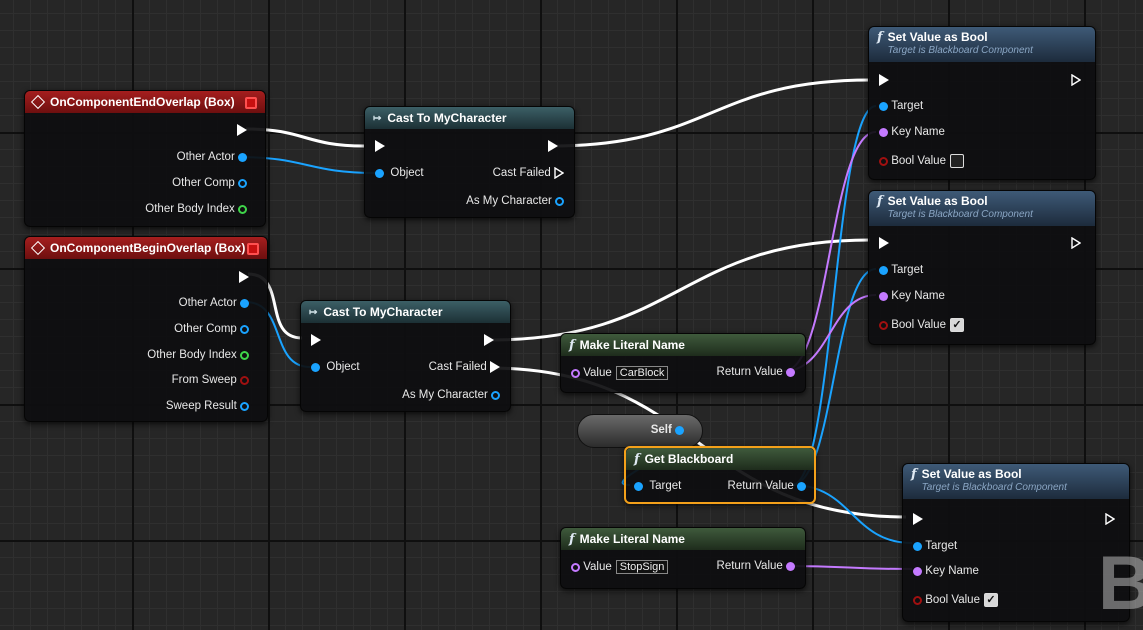 This screenshot has height=630, width=1143. What do you see at coordinates (203, 183) in the screenshot?
I see `pin-label: Other Comp` at bounding box center [203, 183].